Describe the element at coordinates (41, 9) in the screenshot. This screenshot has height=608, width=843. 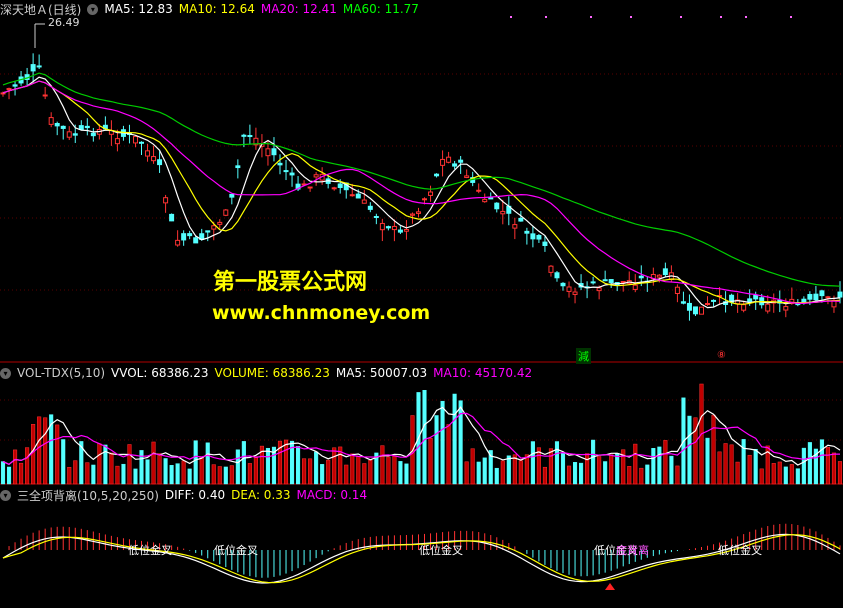
I see `stock-title: 深天地Ａ(日线)` at that location.